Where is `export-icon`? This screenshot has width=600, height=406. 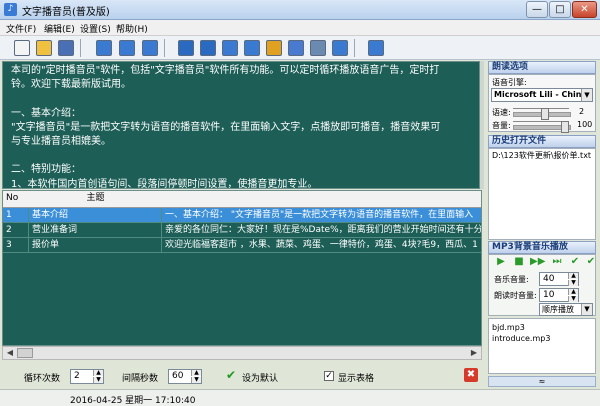 export-icon is located at coordinates (317, 47).